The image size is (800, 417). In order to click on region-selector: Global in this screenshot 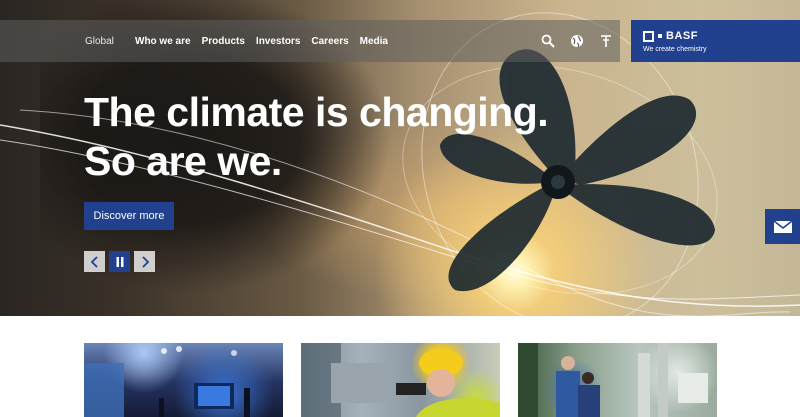, I will do `click(99, 41)`.